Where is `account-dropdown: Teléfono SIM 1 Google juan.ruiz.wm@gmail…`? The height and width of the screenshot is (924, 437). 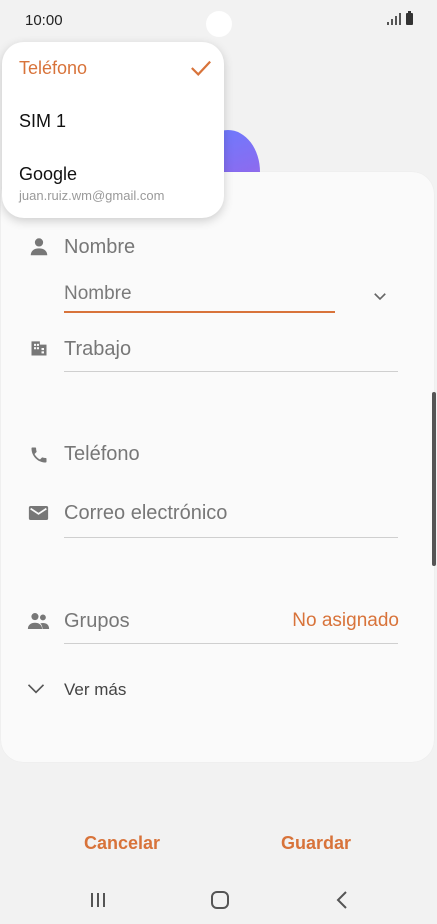 account-dropdown: Teléfono SIM 1 Google juan.ruiz.wm@gmail… is located at coordinates (113, 130).